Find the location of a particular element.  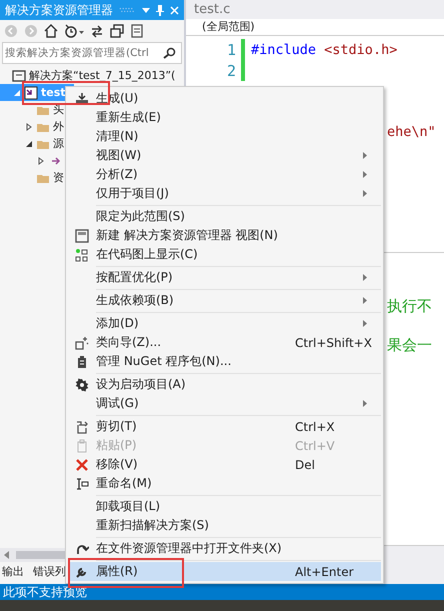

comment-text: 果会一 is located at coordinates (410, 345).